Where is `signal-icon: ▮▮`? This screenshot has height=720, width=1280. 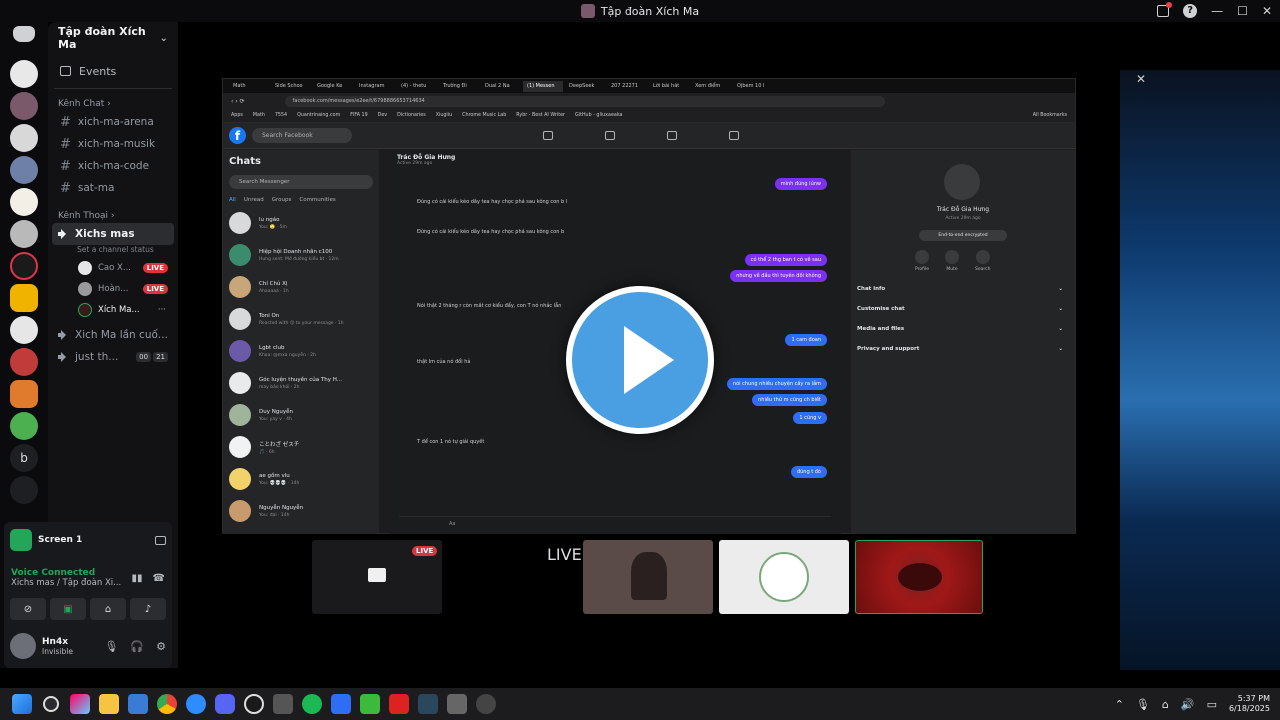
signal-icon: ▮▮ is located at coordinates (137, 578).